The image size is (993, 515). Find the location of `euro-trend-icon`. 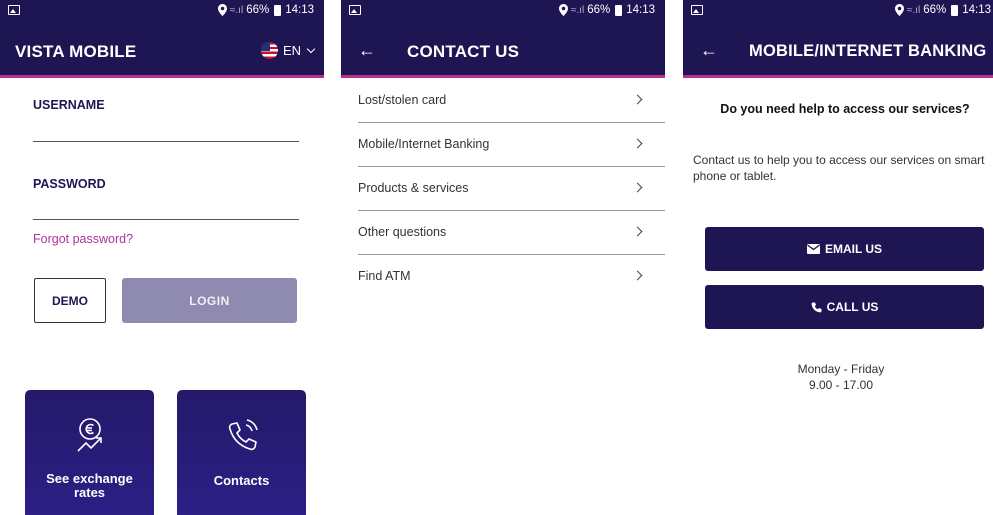

euro-trend-icon is located at coordinates (89, 436).